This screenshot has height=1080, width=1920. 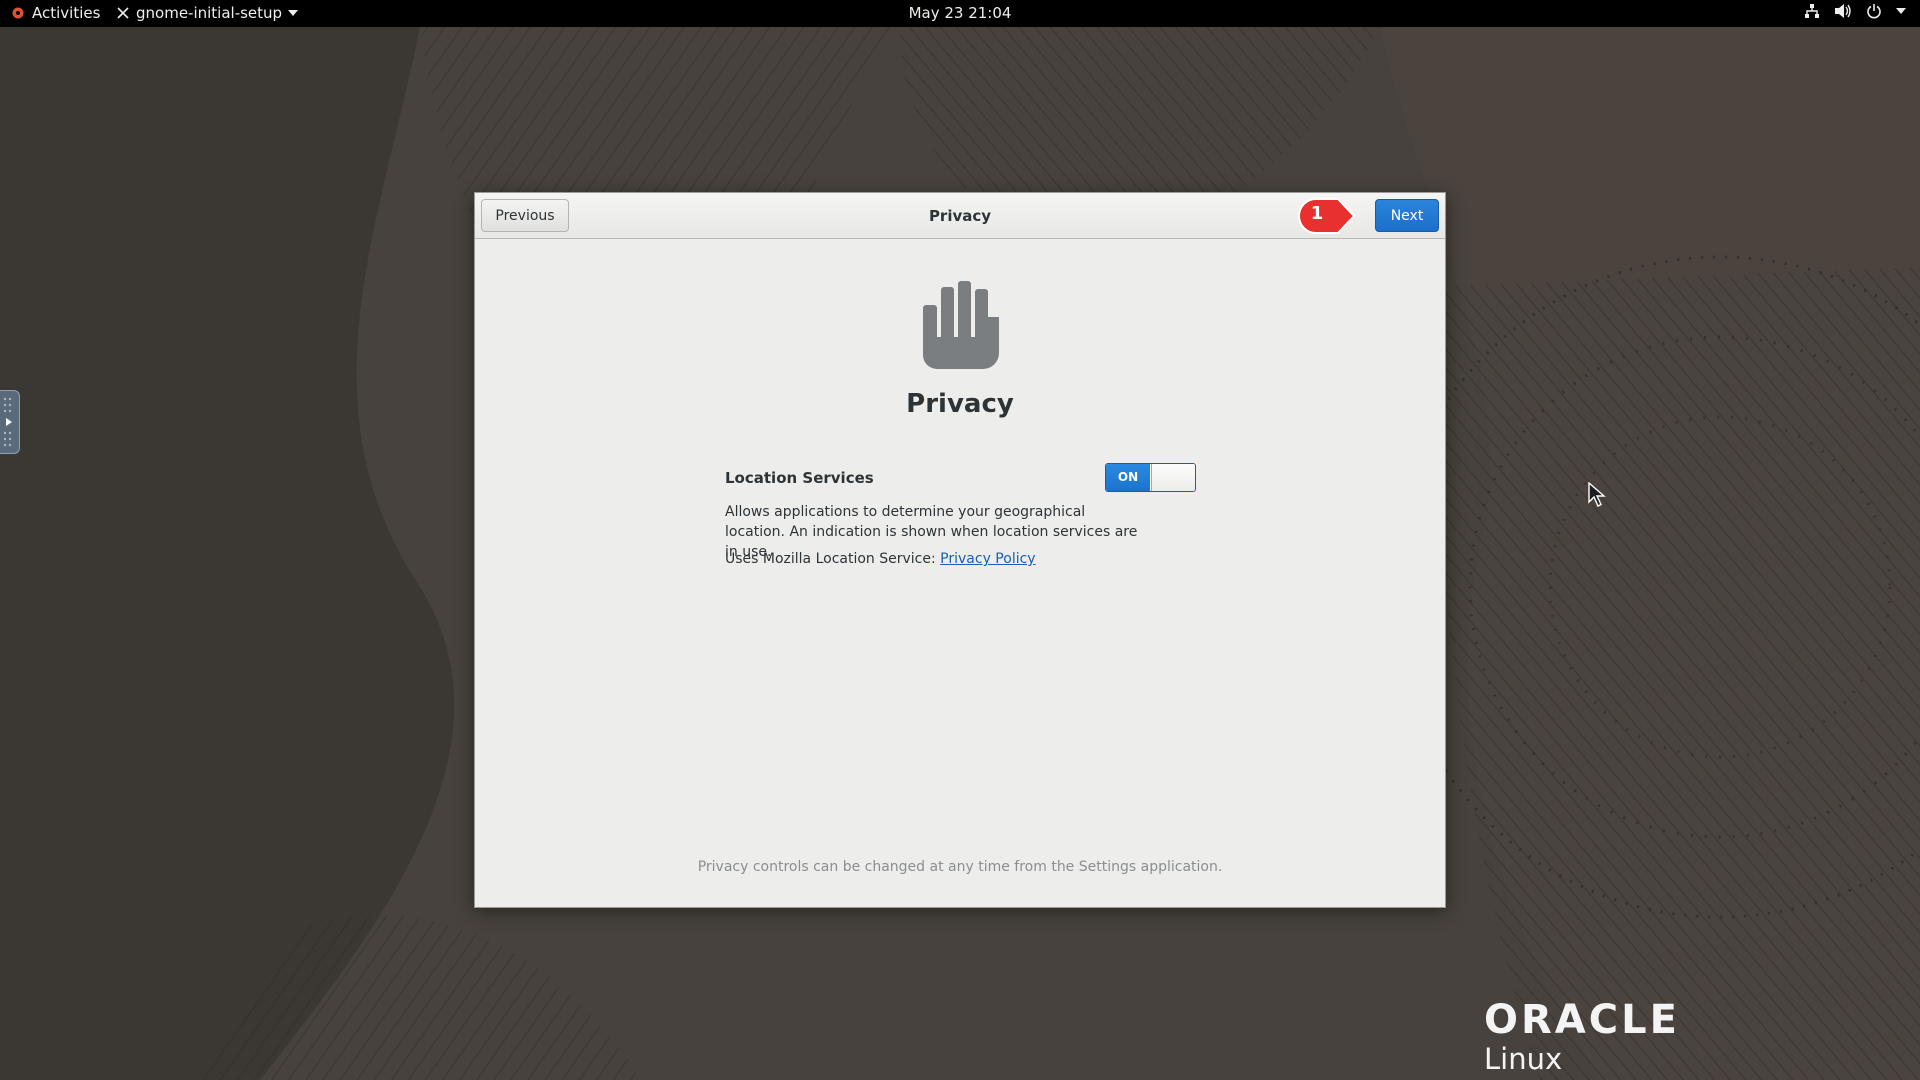 What do you see at coordinates (1407, 215) in the screenshot?
I see `next-button: Next` at bounding box center [1407, 215].